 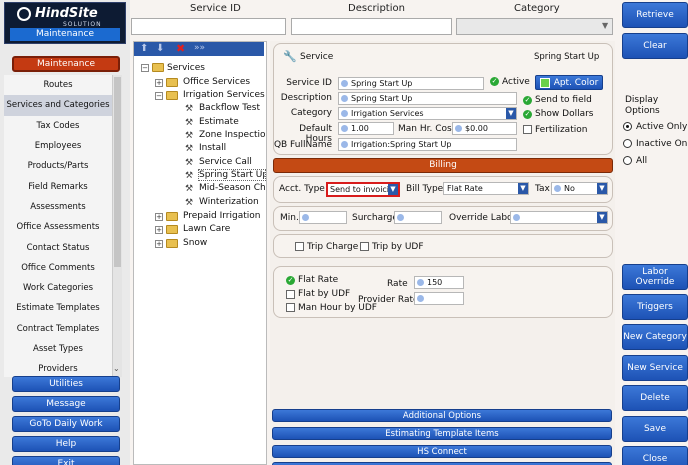 I want to click on tree-node: Zone Inspection, so click(x=232, y=135).